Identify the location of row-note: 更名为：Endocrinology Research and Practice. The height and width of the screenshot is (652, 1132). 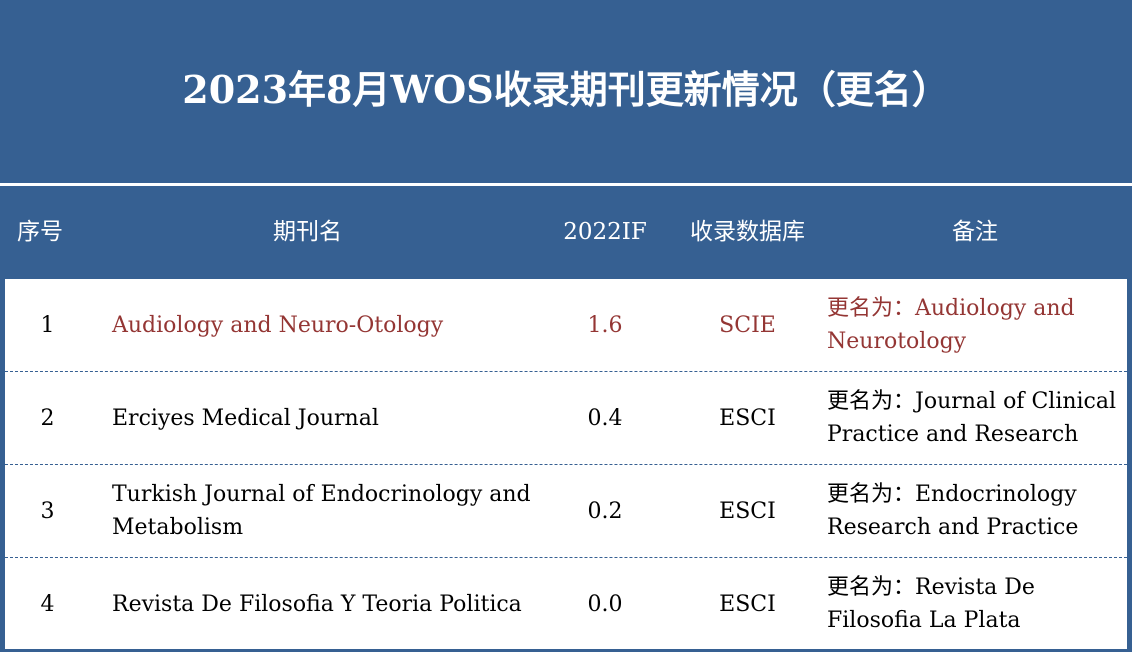
(953, 511).